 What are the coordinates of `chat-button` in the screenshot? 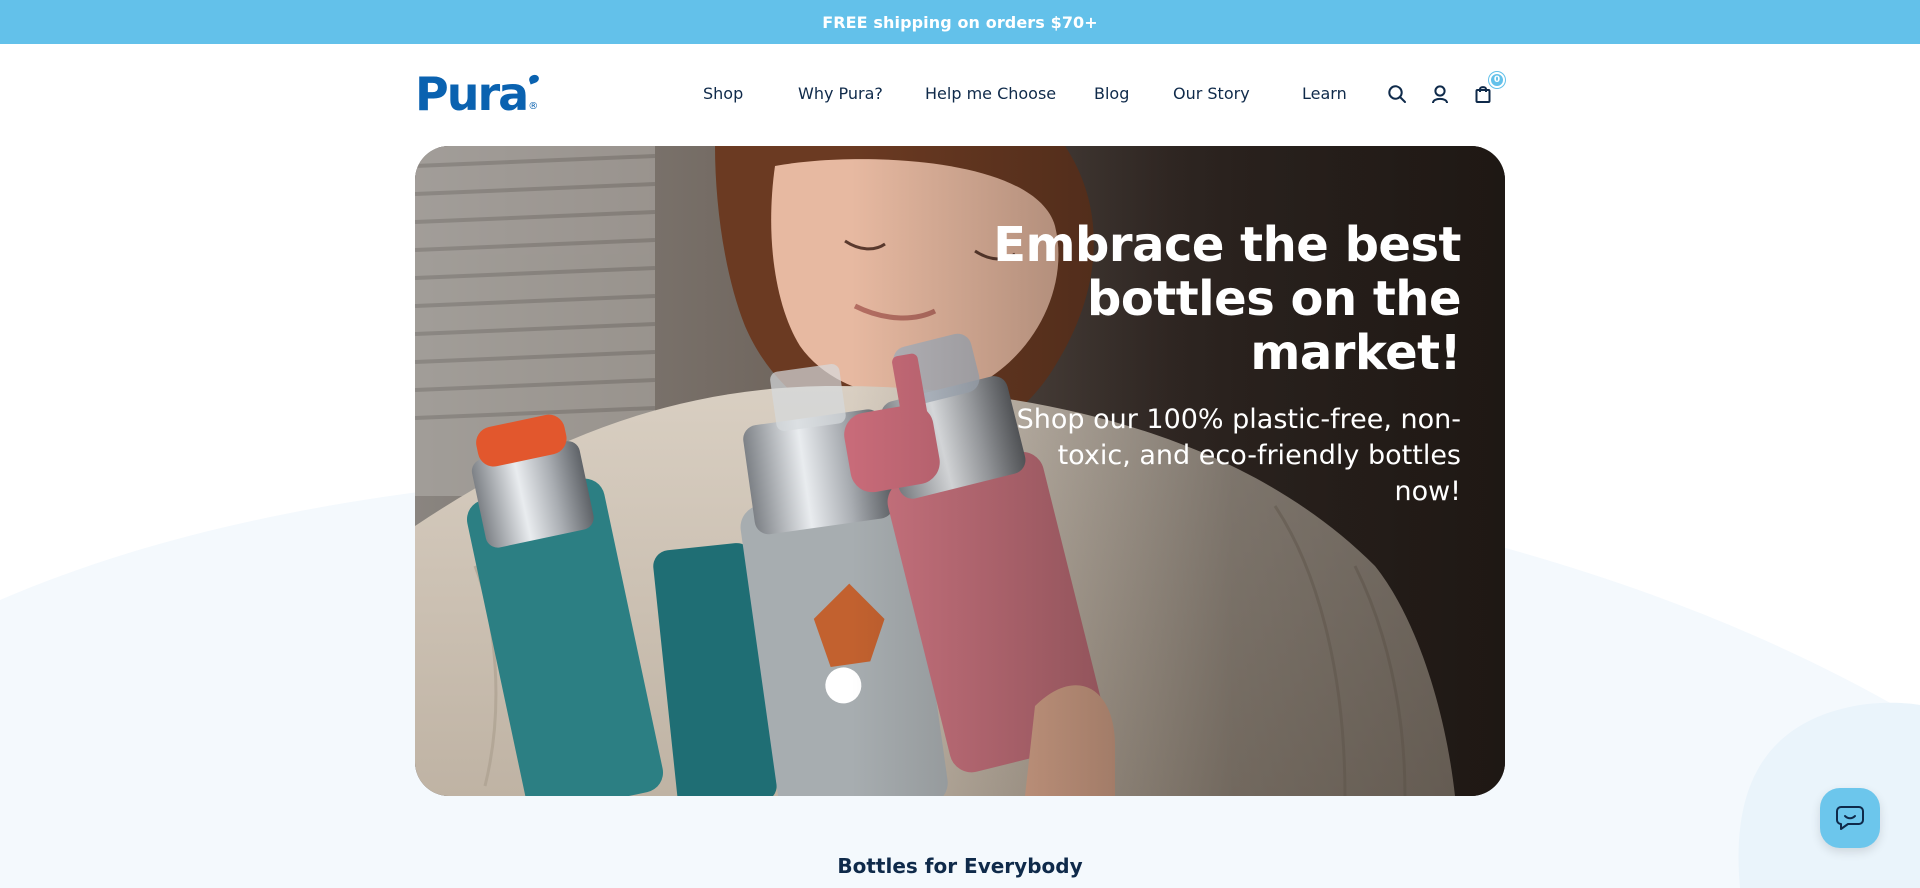 It's located at (1850, 818).